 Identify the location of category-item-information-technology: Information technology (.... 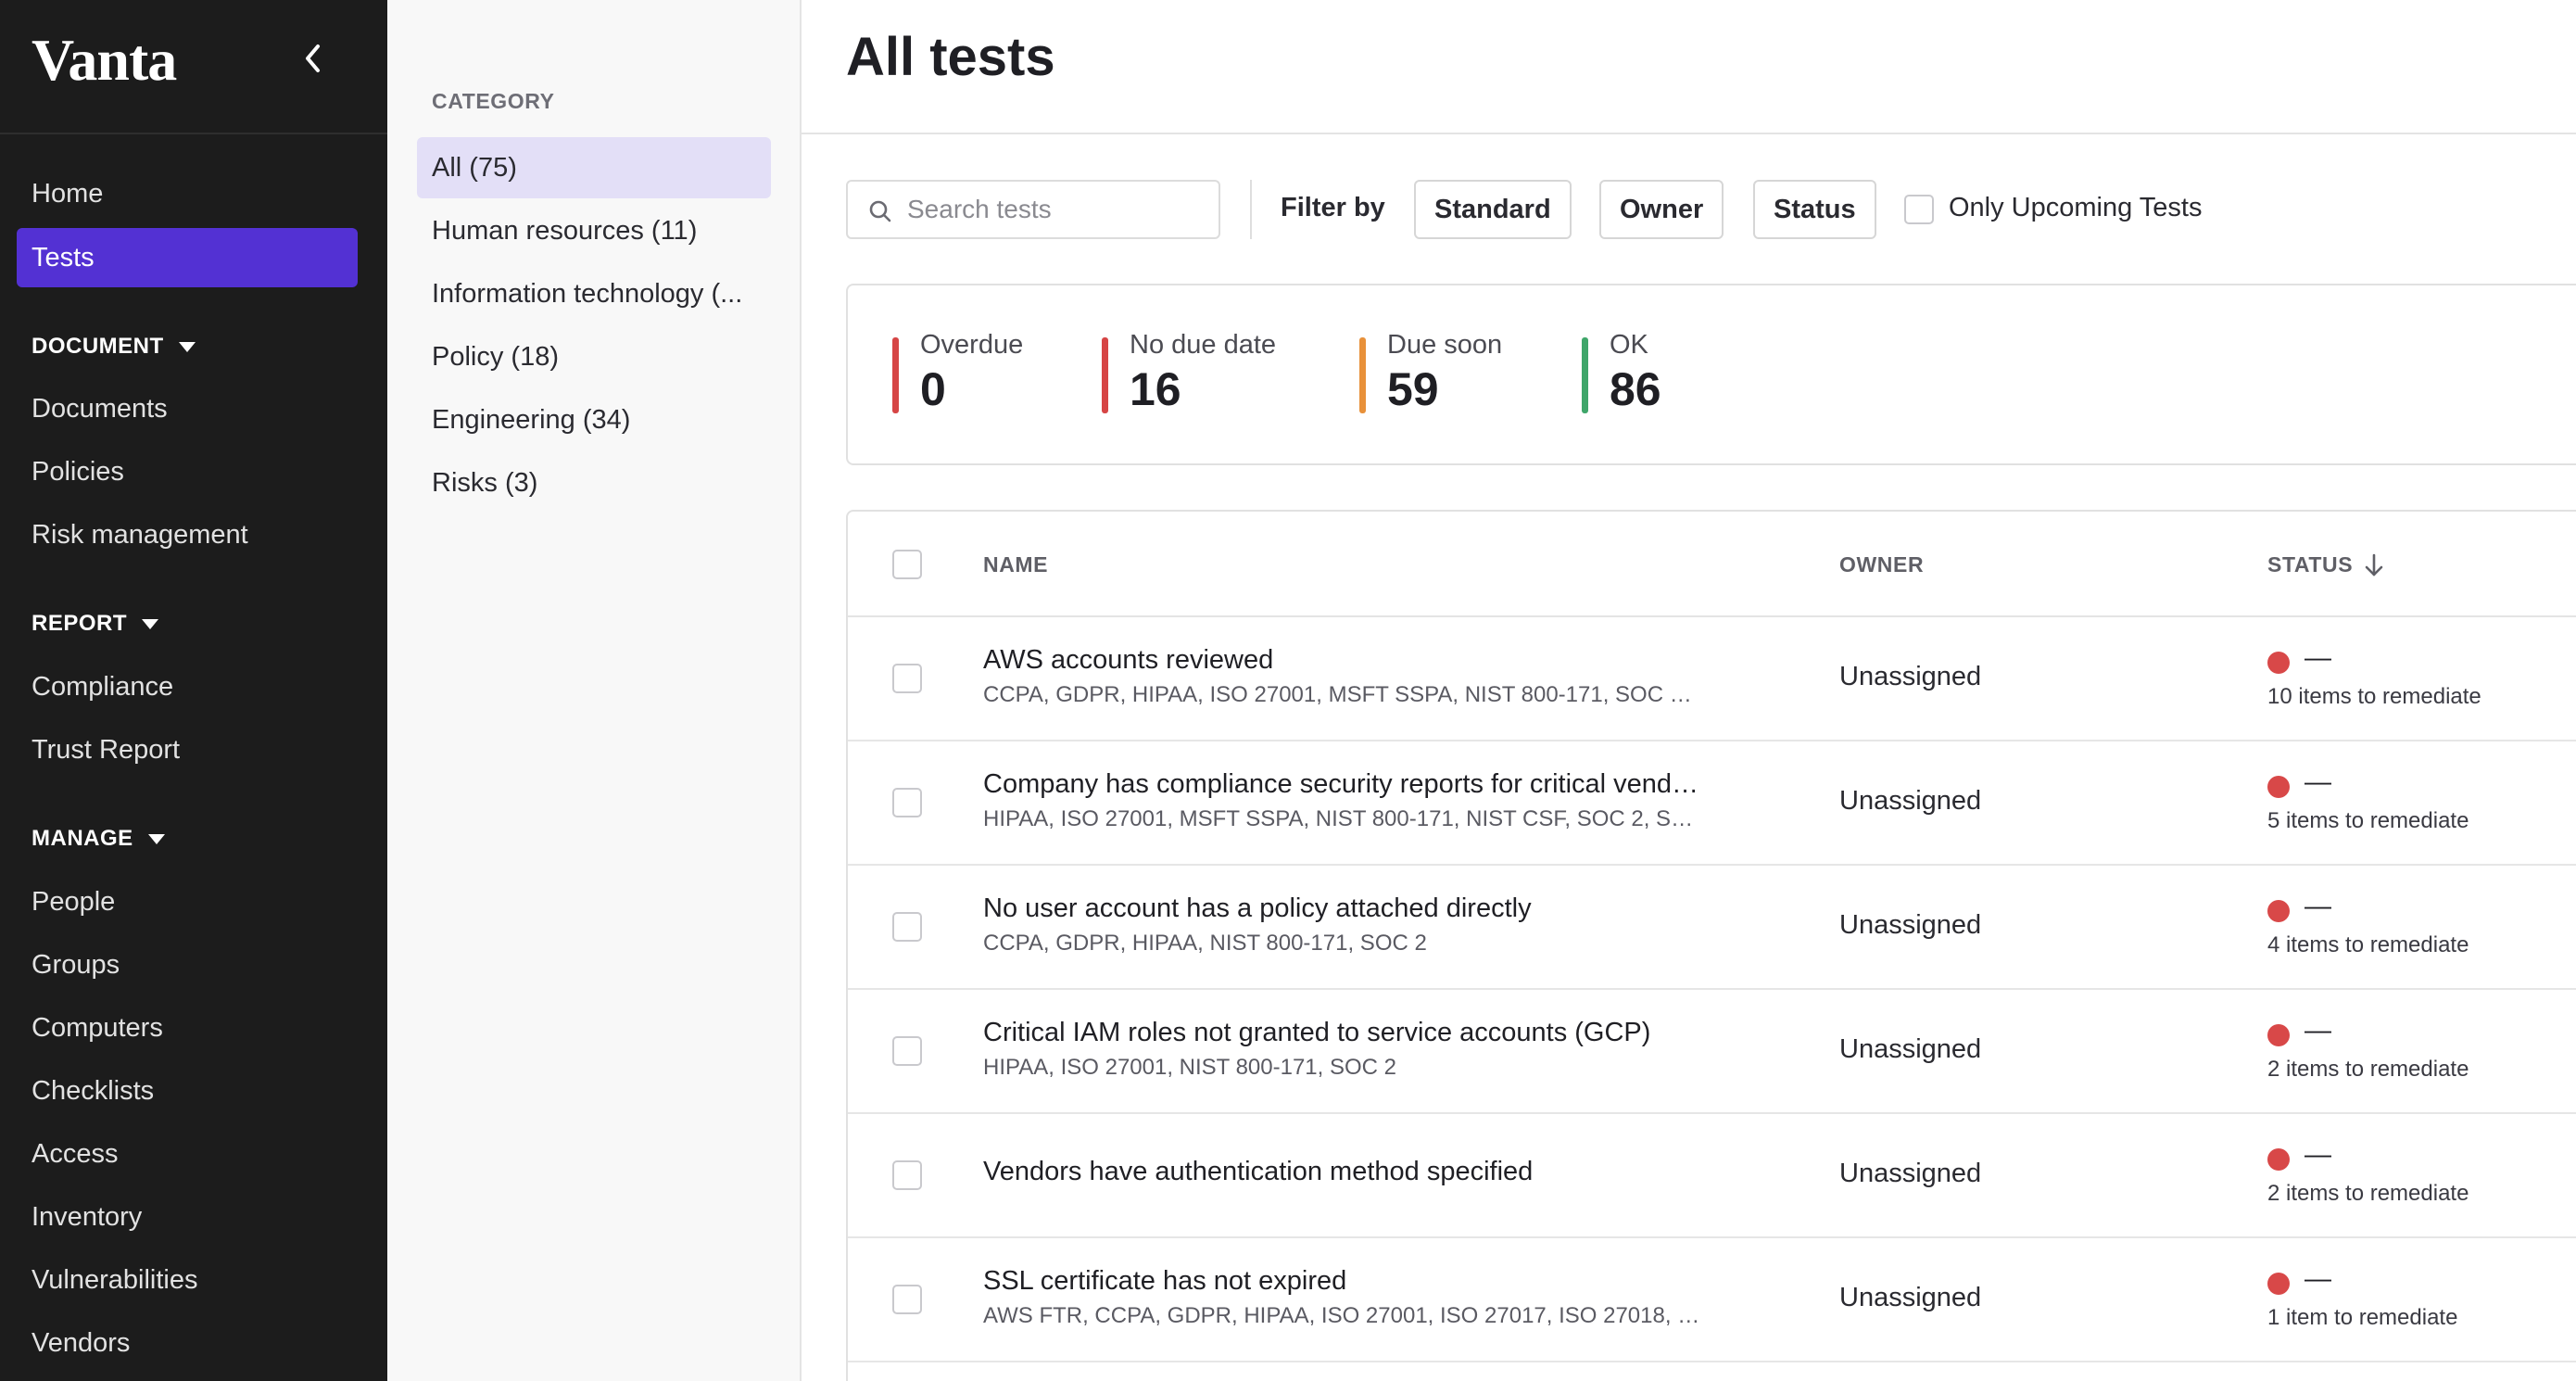
(594, 294).